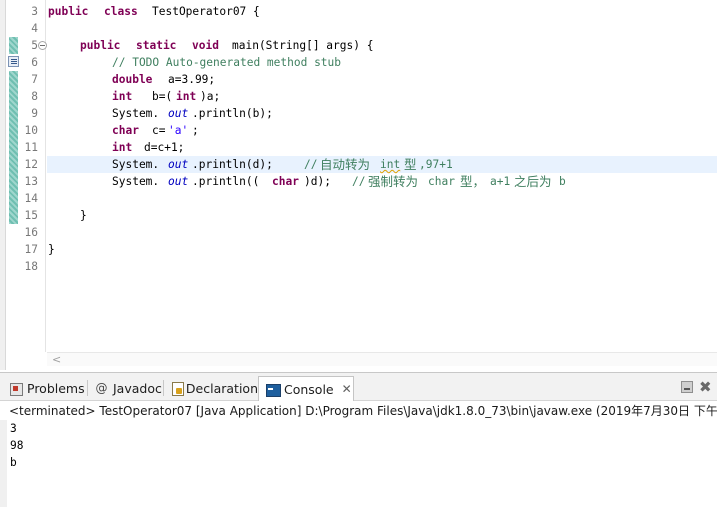 Image resolution: width=717 pixels, height=507 pixels. I want to click on line-number: 3, so click(34, 11).